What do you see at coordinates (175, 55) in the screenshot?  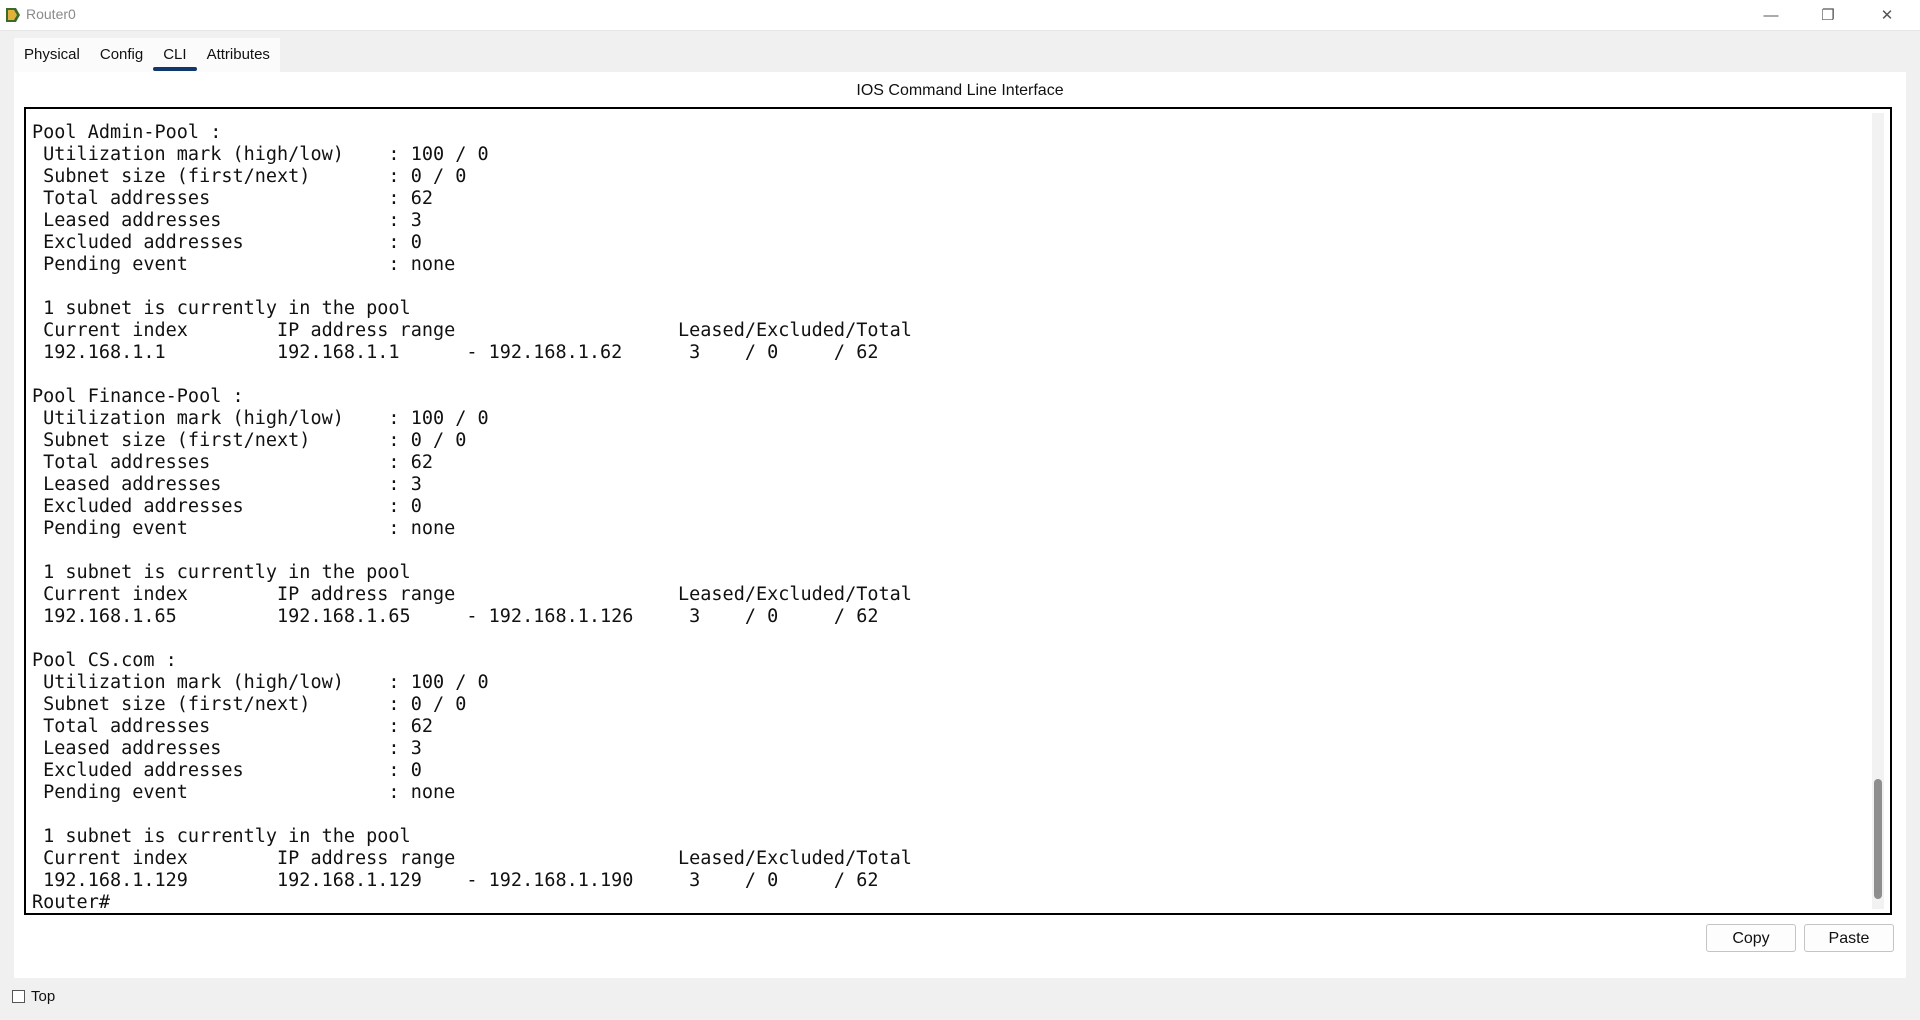 I see `tab-cli: CLI` at bounding box center [175, 55].